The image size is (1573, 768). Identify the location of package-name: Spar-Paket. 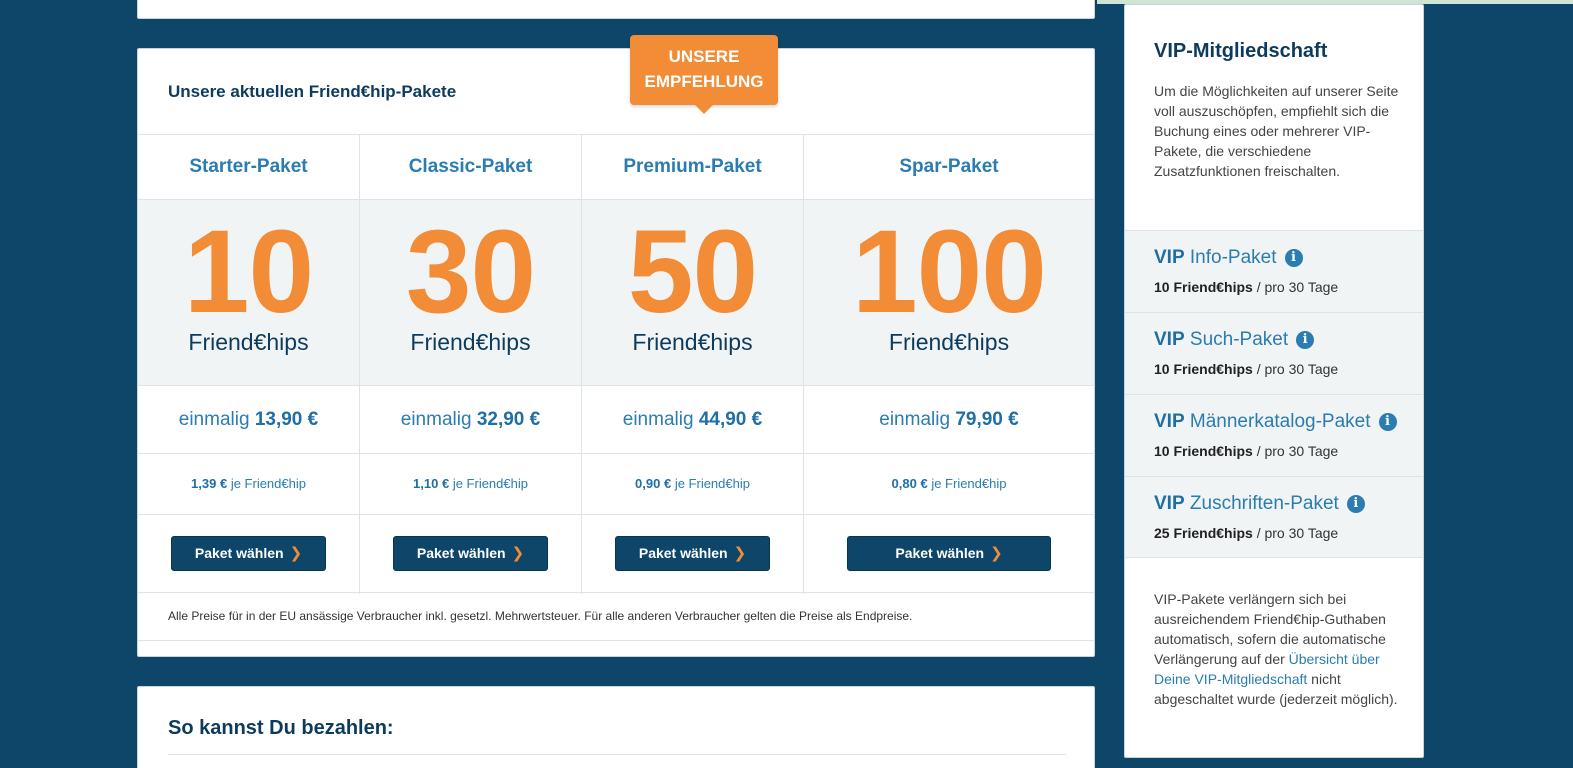
(949, 167).